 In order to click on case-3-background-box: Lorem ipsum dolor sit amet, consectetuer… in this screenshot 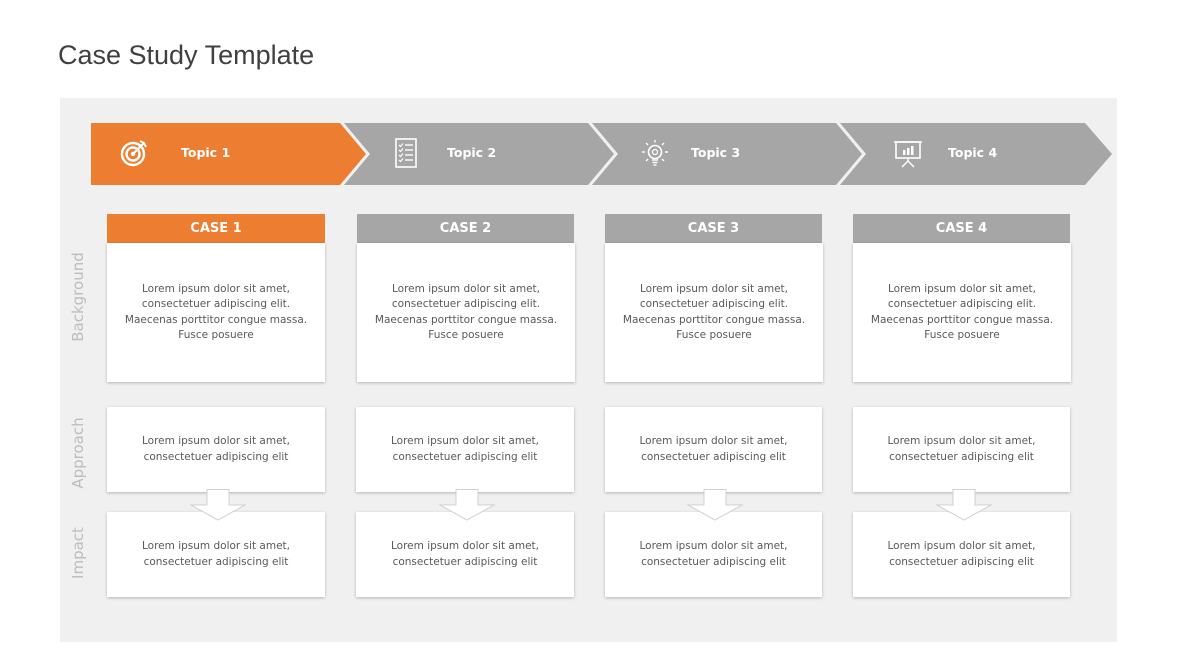, I will do `click(714, 312)`.